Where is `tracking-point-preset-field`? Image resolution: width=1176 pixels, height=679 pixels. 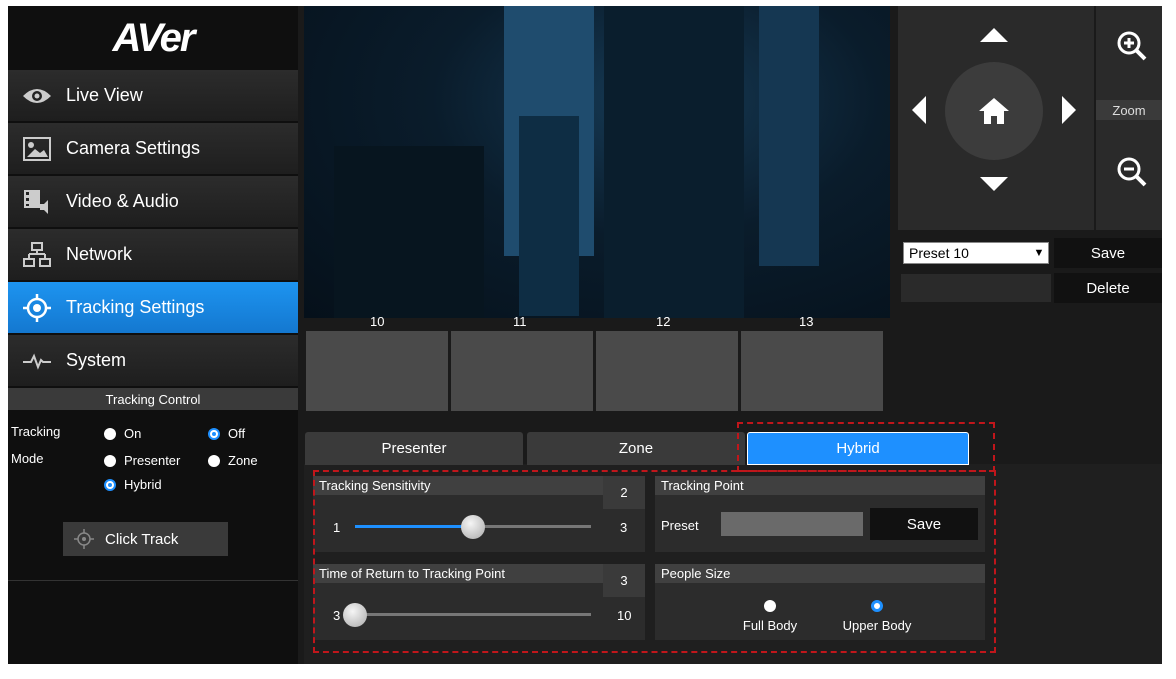
tracking-point-preset-field is located at coordinates (792, 524).